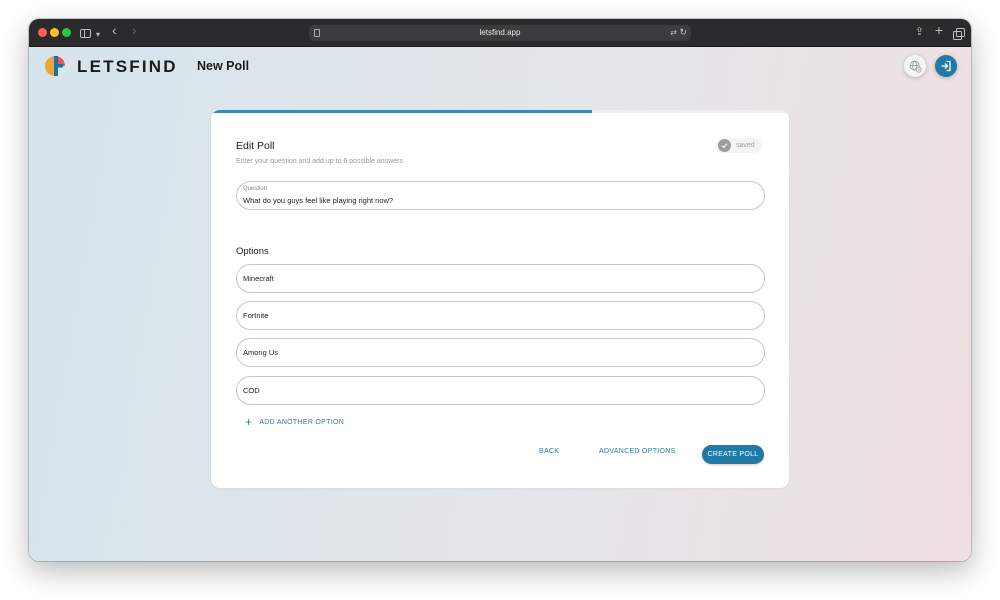  I want to click on option-input: Among Us, so click(500, 352).